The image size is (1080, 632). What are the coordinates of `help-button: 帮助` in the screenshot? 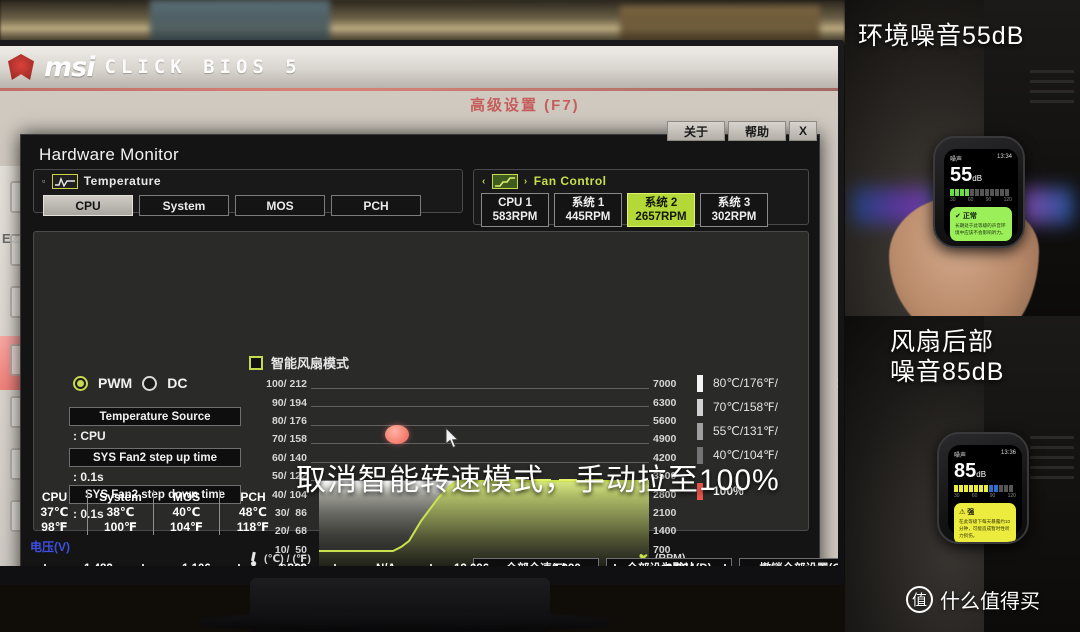 It's located at (756, 131).